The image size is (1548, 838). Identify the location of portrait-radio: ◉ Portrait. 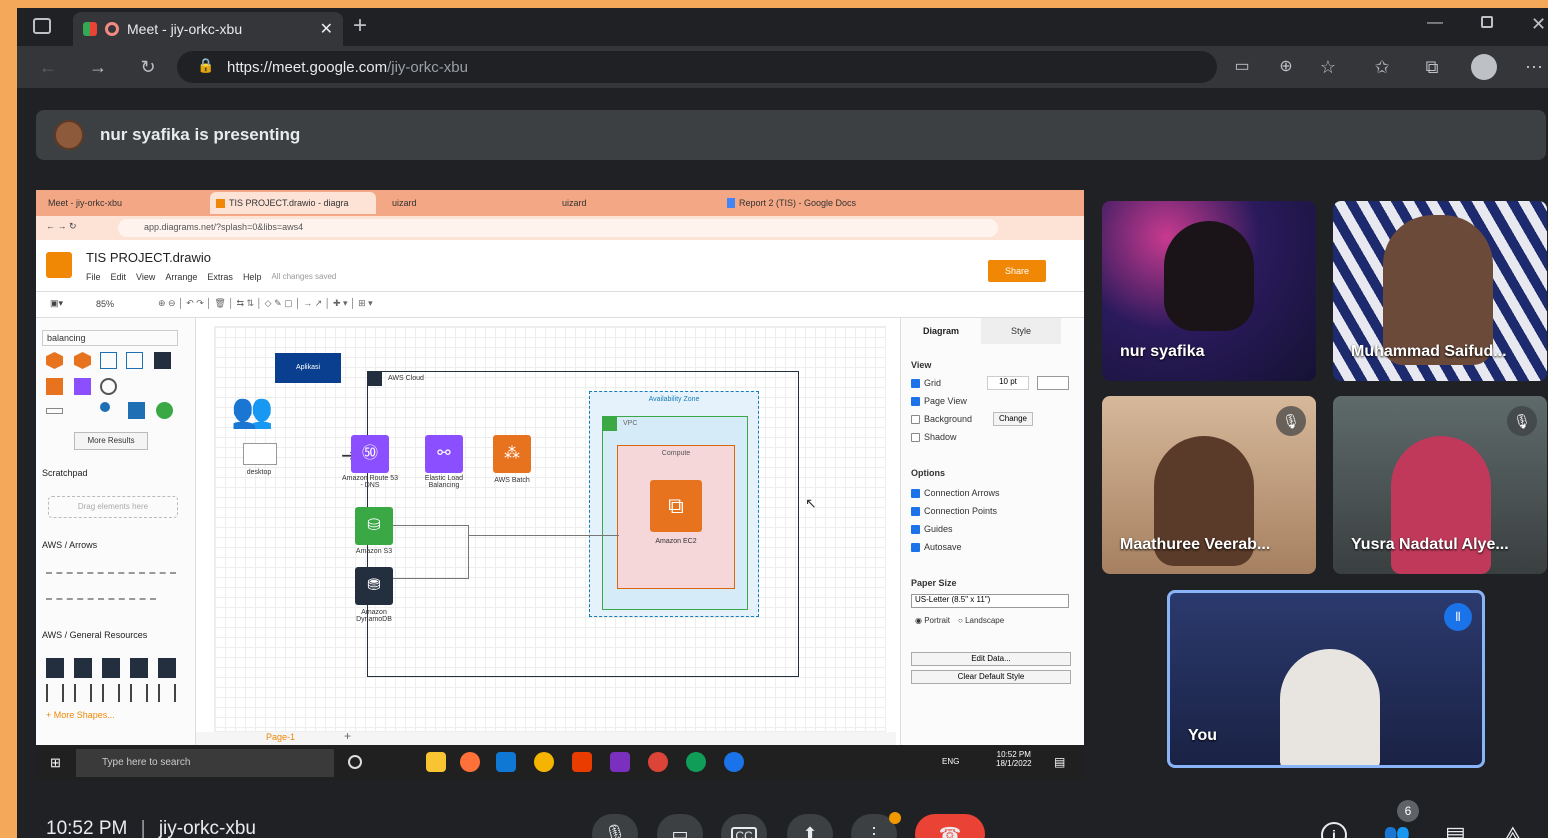
(932, 620).